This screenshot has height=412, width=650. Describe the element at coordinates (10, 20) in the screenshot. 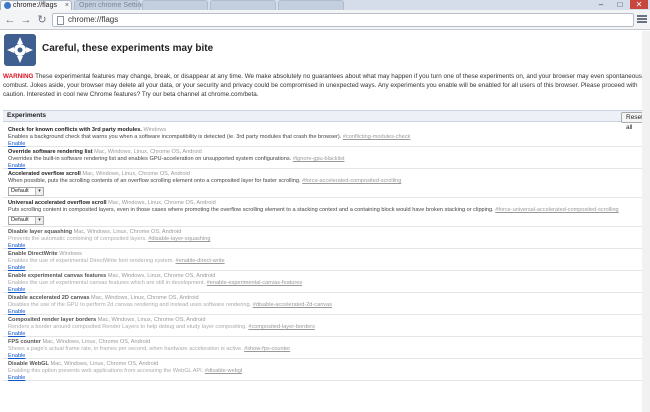

I see `back-button: ←` at that location.